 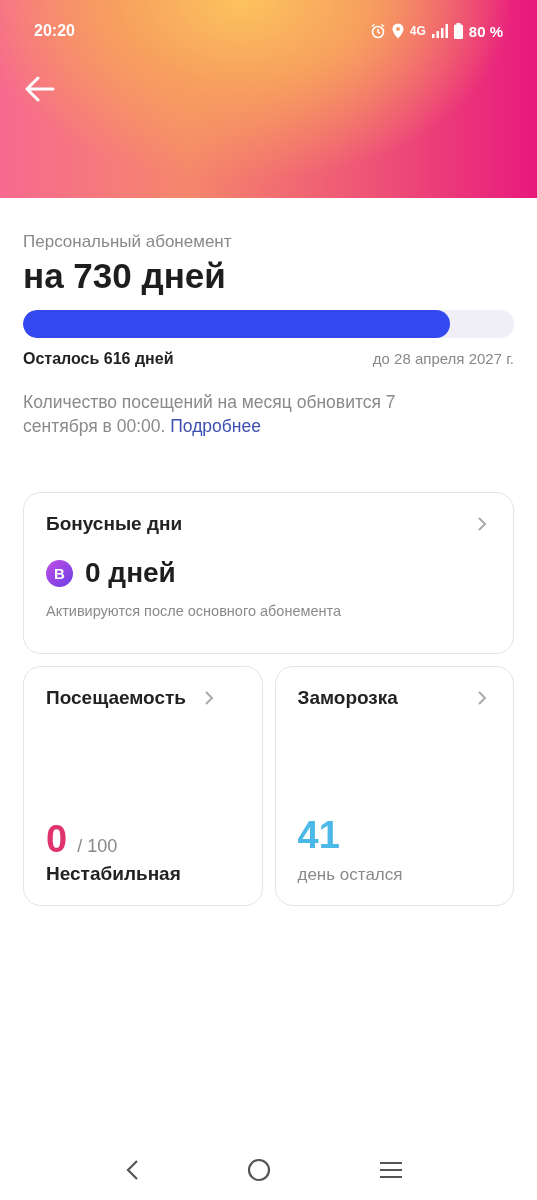 What do you see at coordinates (40, 89) in the screenshot?
I see `back-arrow-icon` at bounding box center [40, 89].